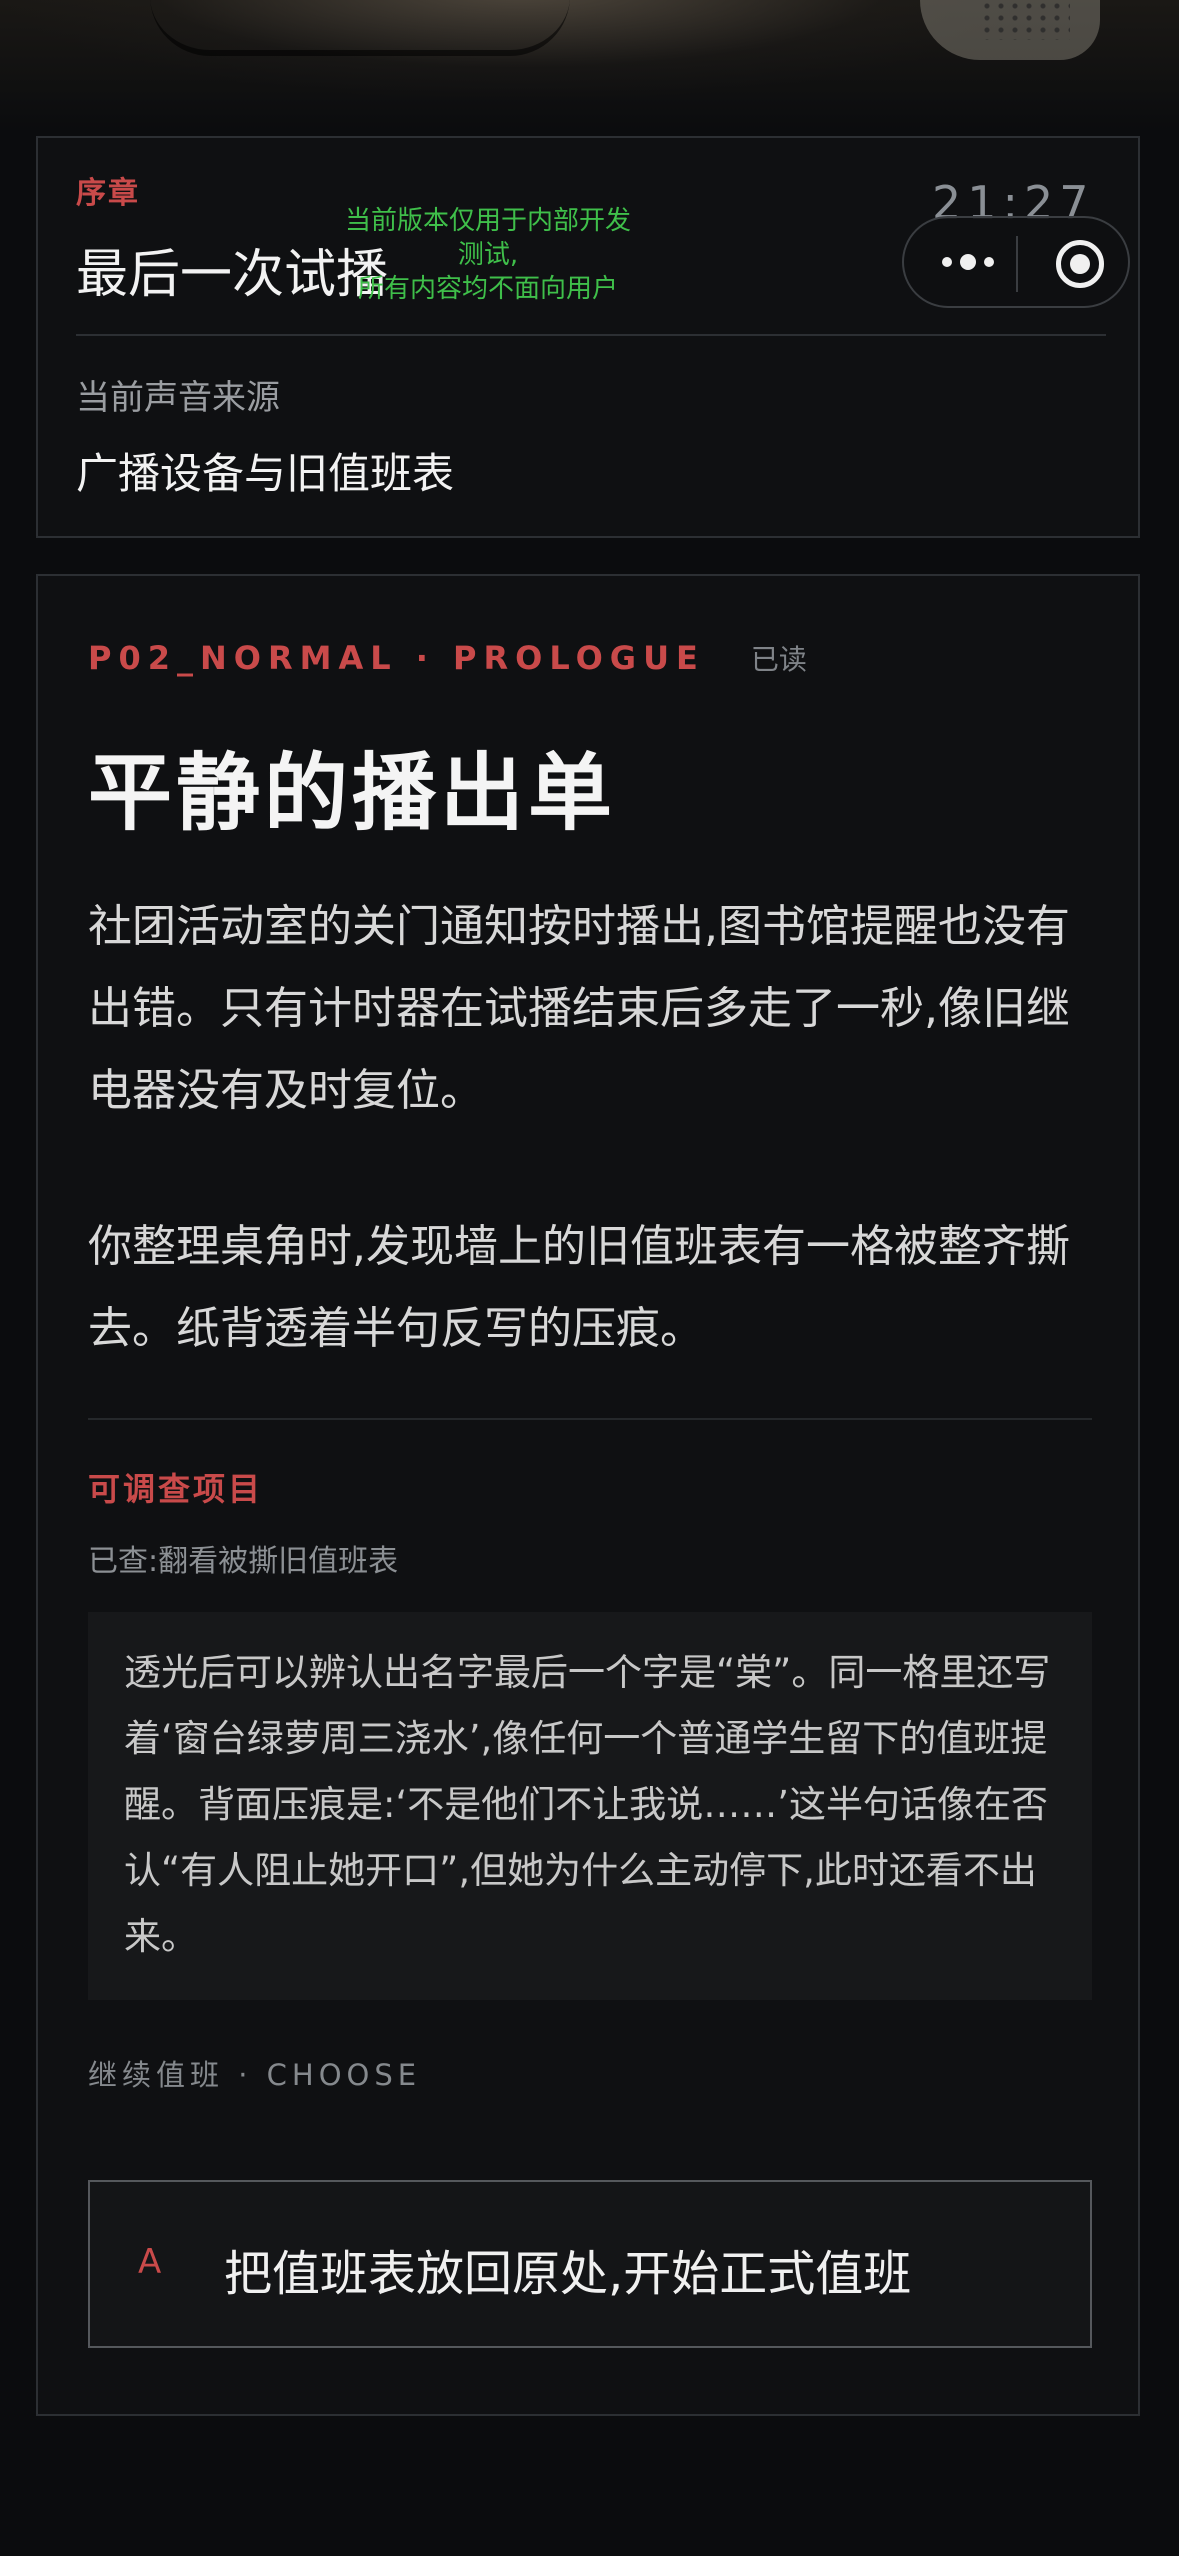  Describe the element at coordinates (568, 2274) in the screenshot. I see `choice-text: 把值班表放回原处,开始正式值班` at that location.